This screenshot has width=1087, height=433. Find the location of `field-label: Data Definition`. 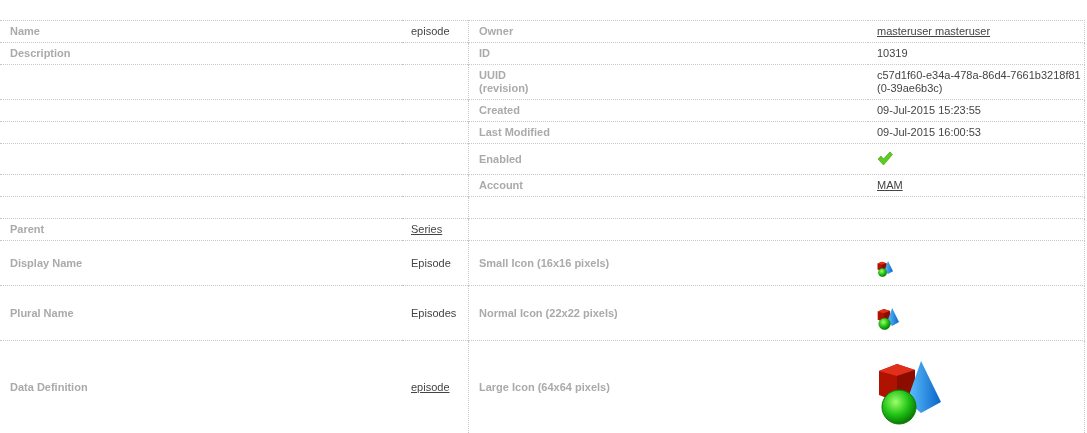

field-label: Data Definition is located at coordinates (49, 387).